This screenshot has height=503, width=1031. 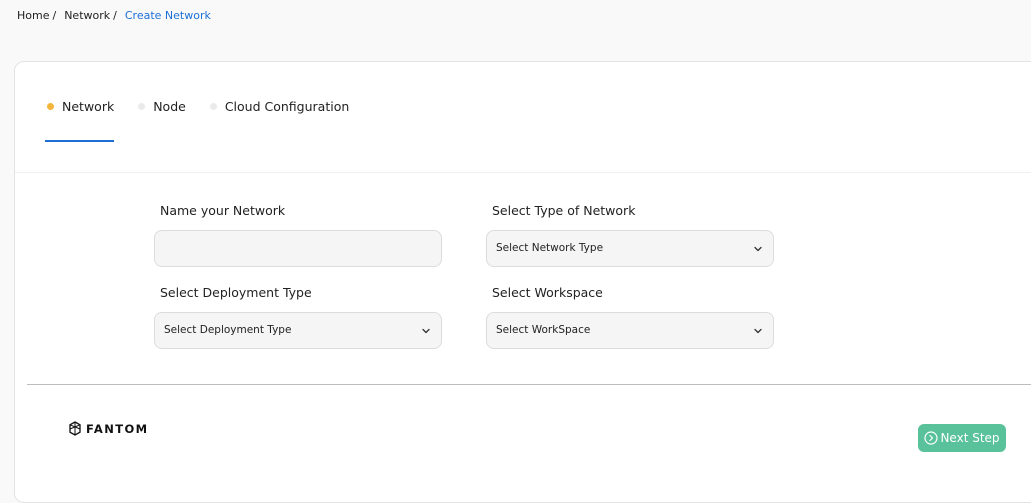 I want to click on breadcrumb: Home / Network / Create Network, so click(x=114, y=15).